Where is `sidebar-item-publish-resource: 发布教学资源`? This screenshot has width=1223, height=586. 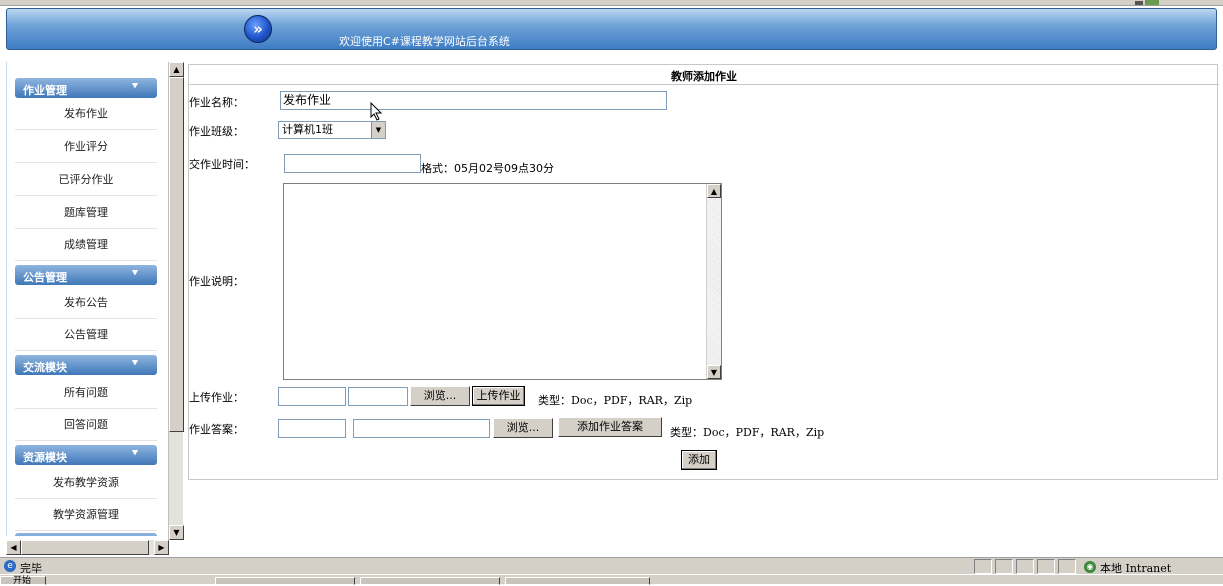
sidebar-item-publish-resource: 发布教学资源 is located at coordinates (86, 483).